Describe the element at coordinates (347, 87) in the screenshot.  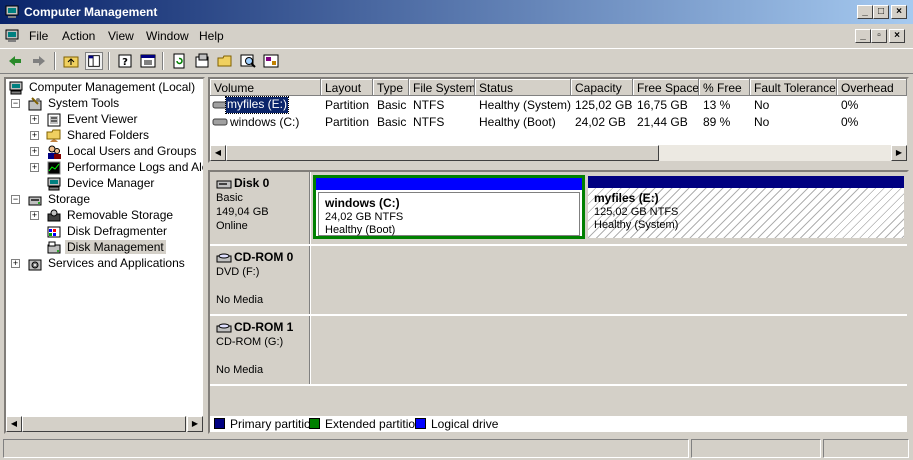
I see `column-header-layout: Layout` at that location.